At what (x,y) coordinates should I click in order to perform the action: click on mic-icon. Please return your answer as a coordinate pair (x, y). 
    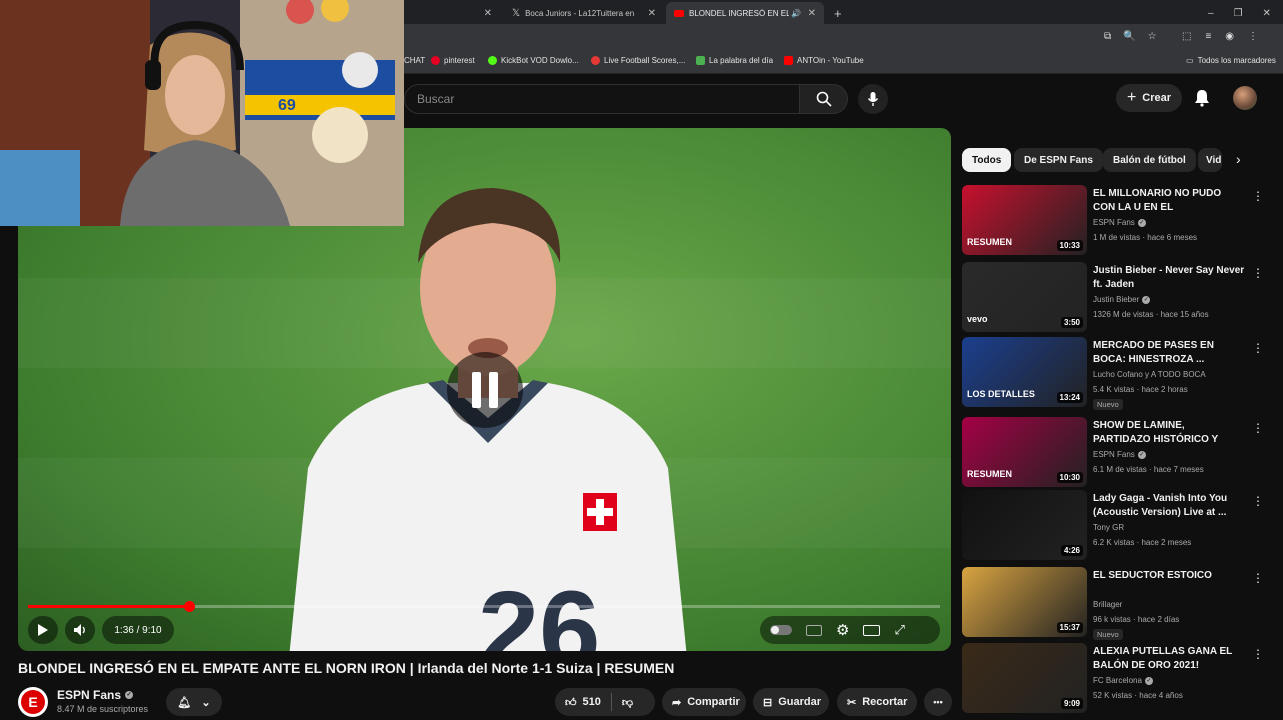
    Looking at the image, I should click on (873, 99).